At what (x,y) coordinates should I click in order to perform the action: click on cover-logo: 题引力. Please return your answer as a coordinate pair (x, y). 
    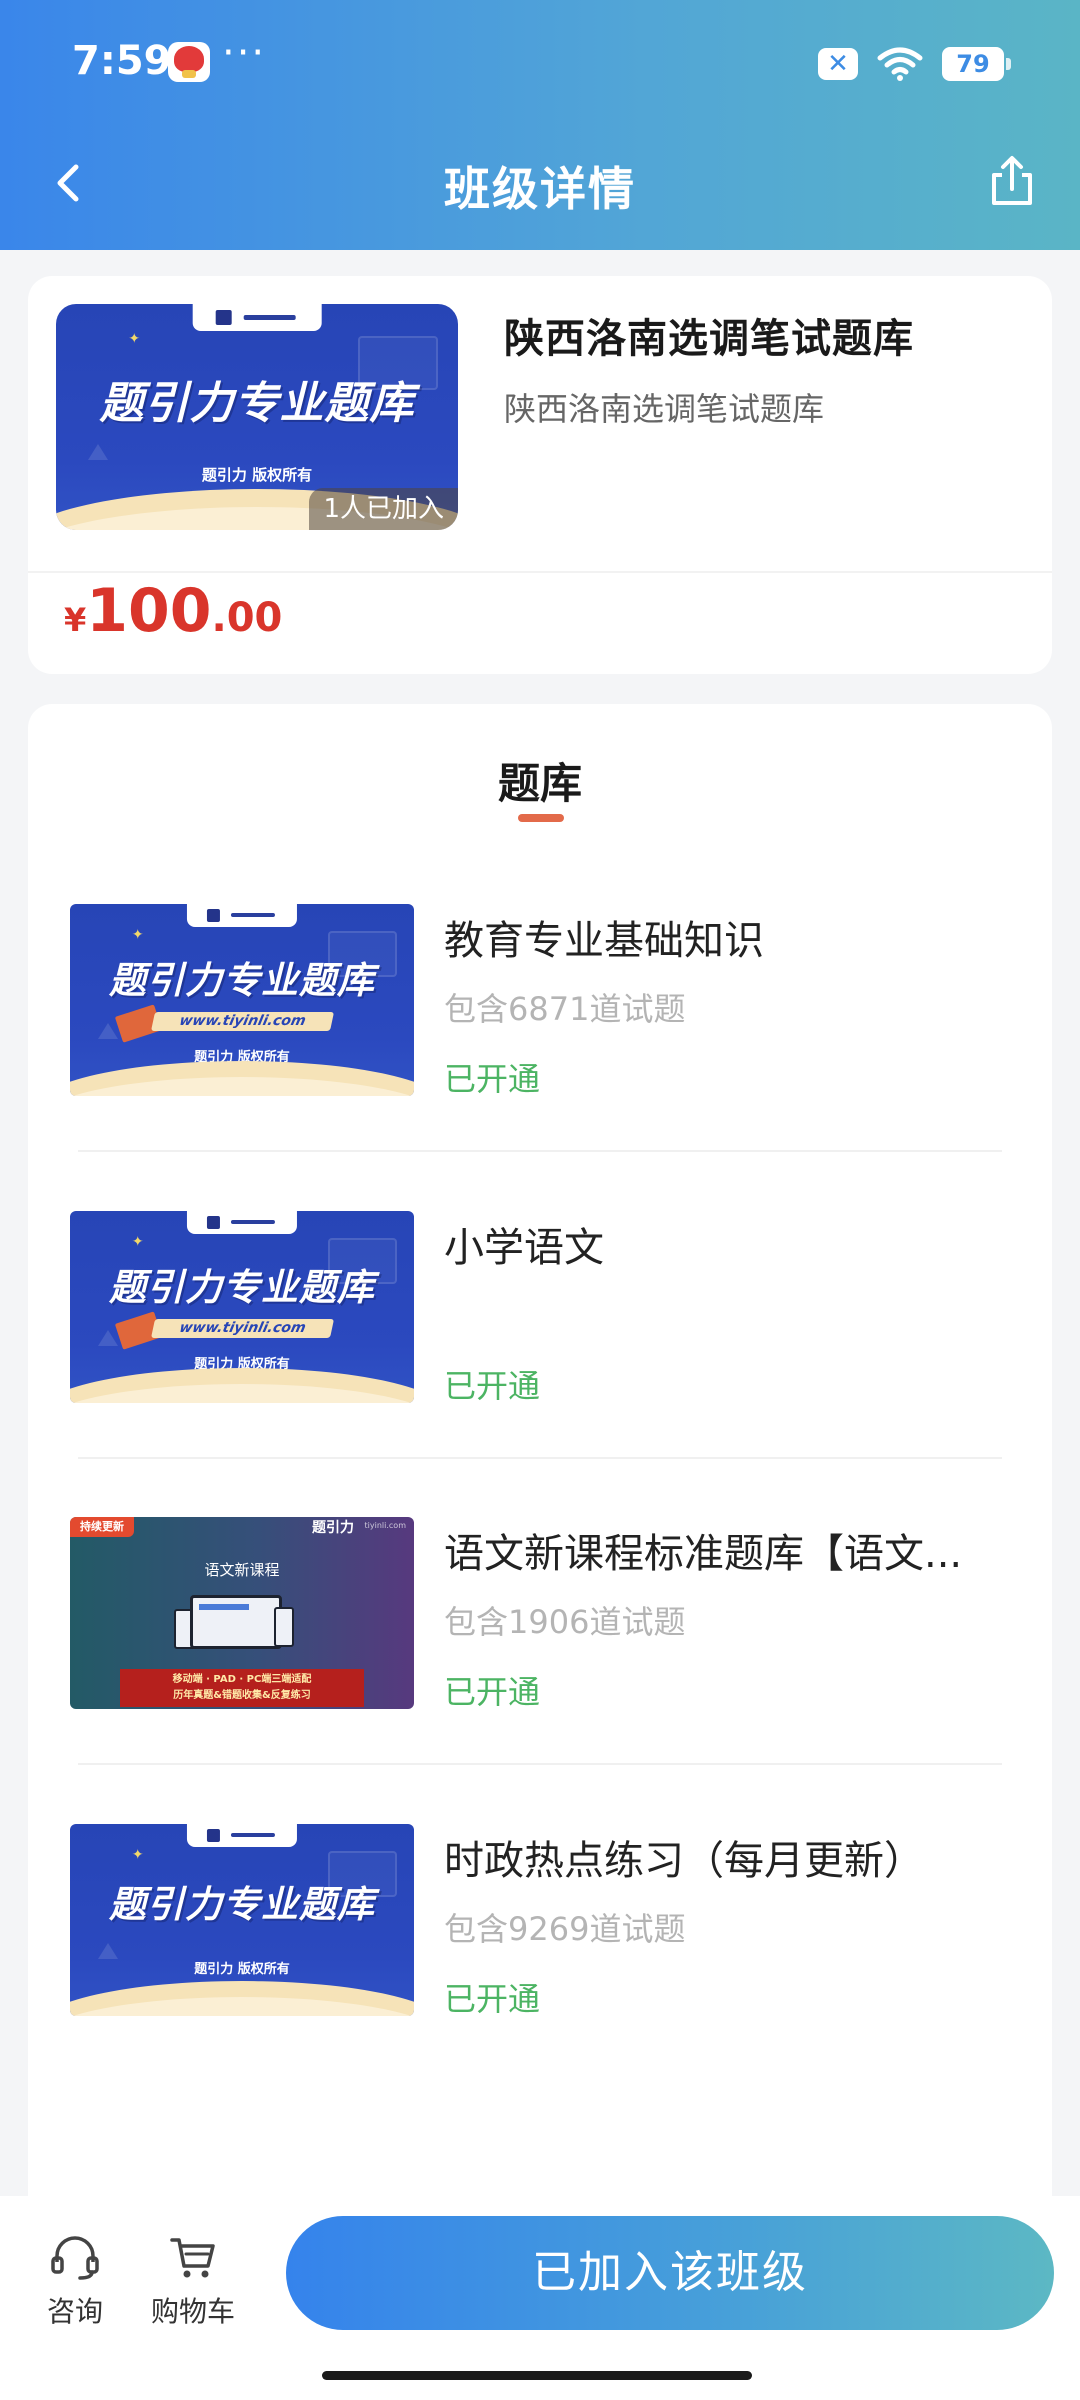
    Looking at the image, I should click on (333, 1528).